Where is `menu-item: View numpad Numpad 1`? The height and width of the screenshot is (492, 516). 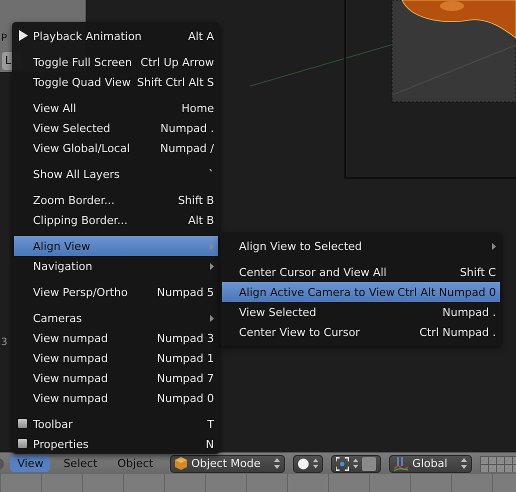 menu-item: View numpad Numpad 1 is located at coordinates (116, 358).